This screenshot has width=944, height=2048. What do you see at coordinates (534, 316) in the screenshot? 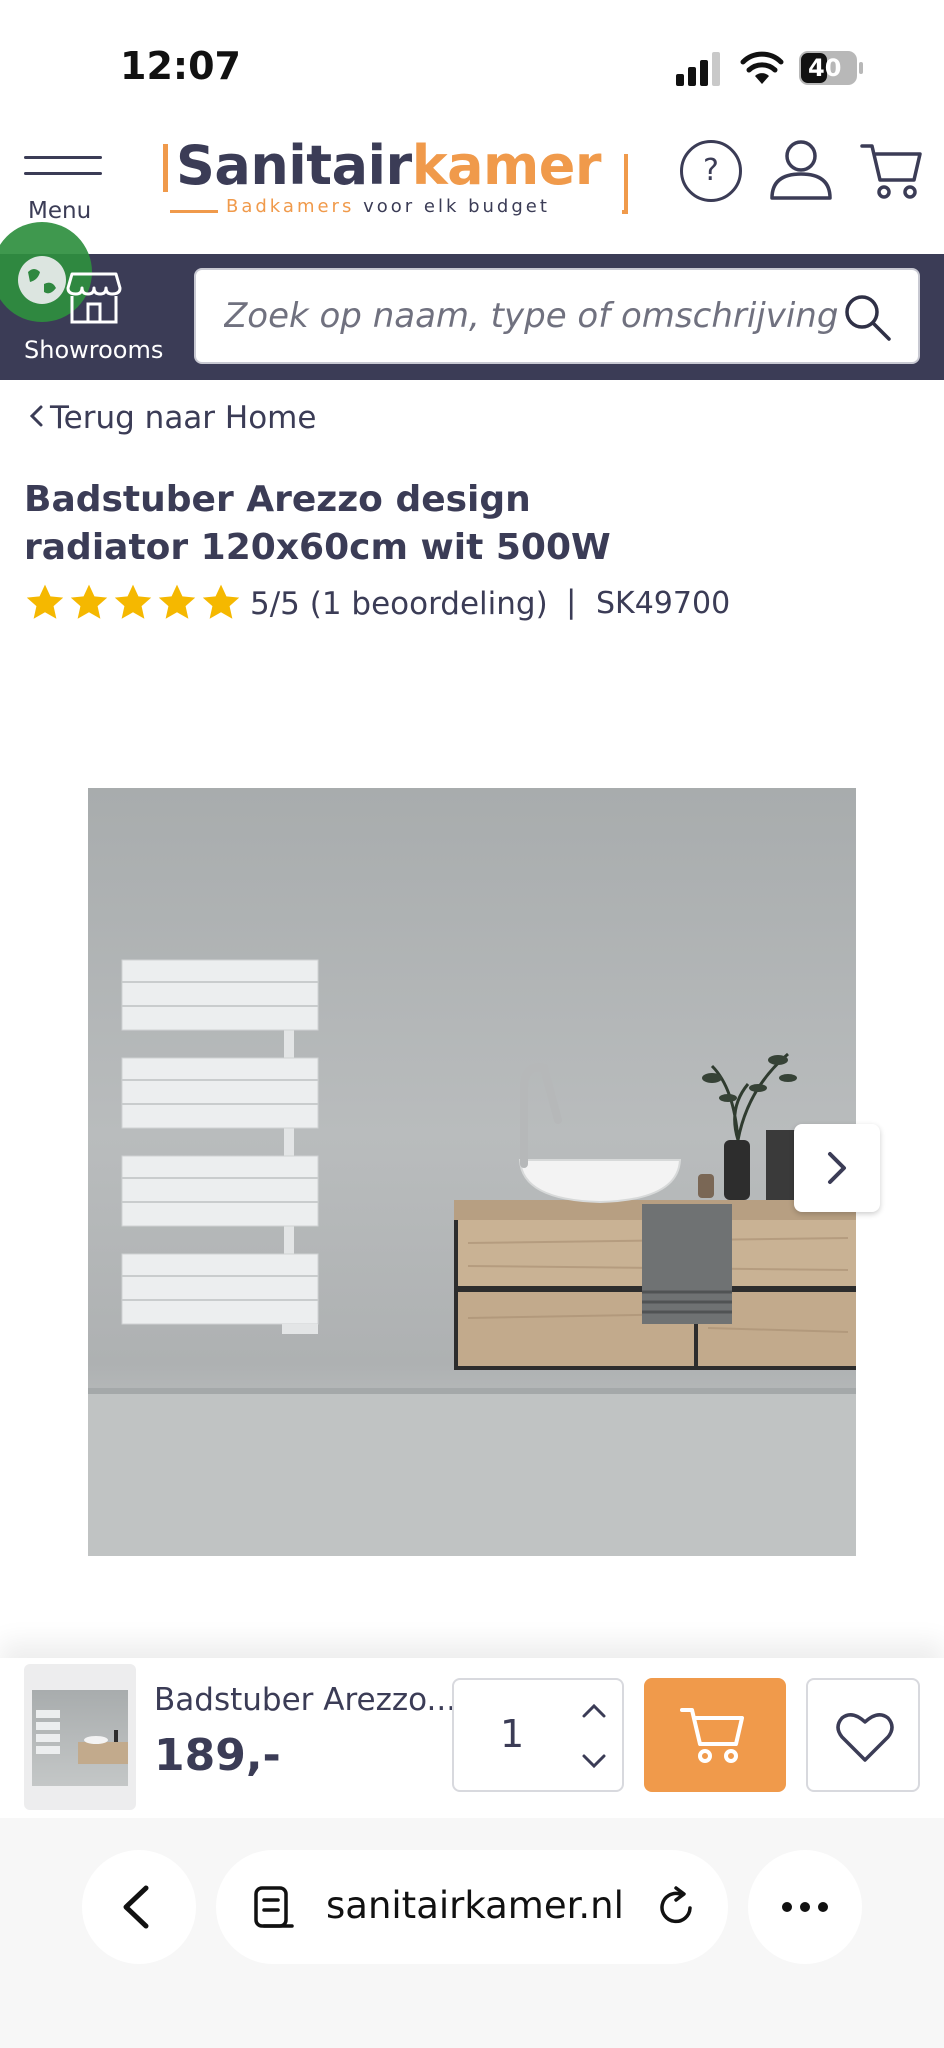
I see `search-input` at bounding box center [534, 316].